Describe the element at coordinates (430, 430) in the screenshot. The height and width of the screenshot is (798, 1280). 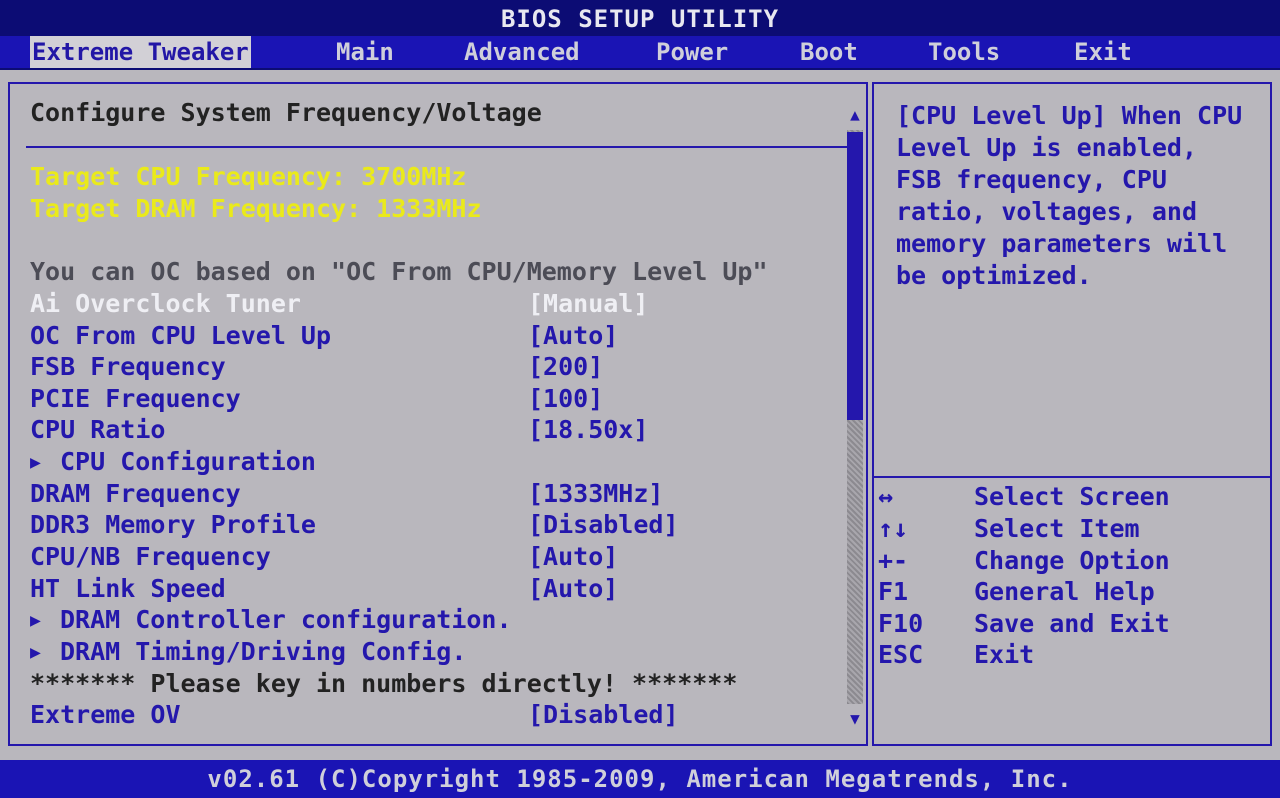
I see `setting-cpu-ratio: CPU Ratio [18.50x]` at that location.